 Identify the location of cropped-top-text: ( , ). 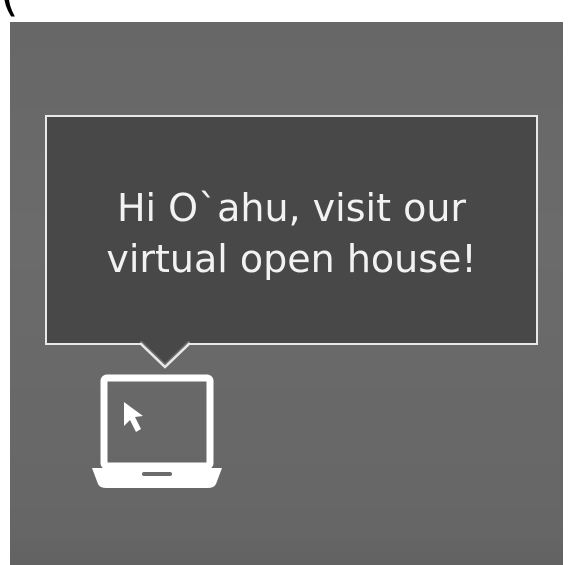
(285, 9).